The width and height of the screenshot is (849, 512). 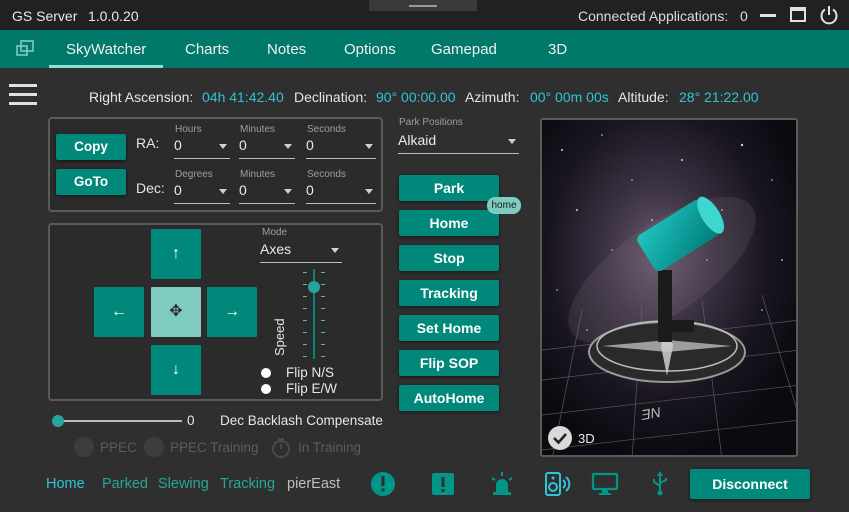 I want to click on dec-degrees-select: 0, so click(x=202, y=193).